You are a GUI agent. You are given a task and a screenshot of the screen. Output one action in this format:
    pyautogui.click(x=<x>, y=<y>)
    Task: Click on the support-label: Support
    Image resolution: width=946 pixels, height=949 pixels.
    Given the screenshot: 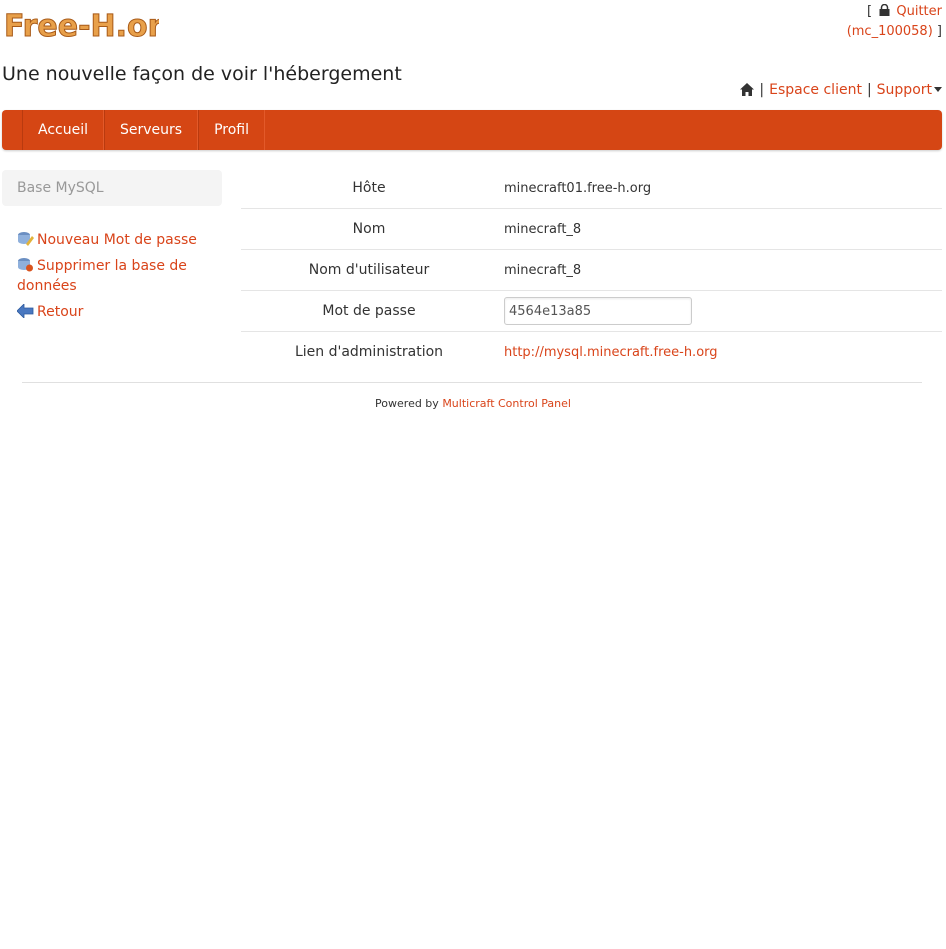 What is the action you would take?
    pyautogui.click(x=904, y=90)
    